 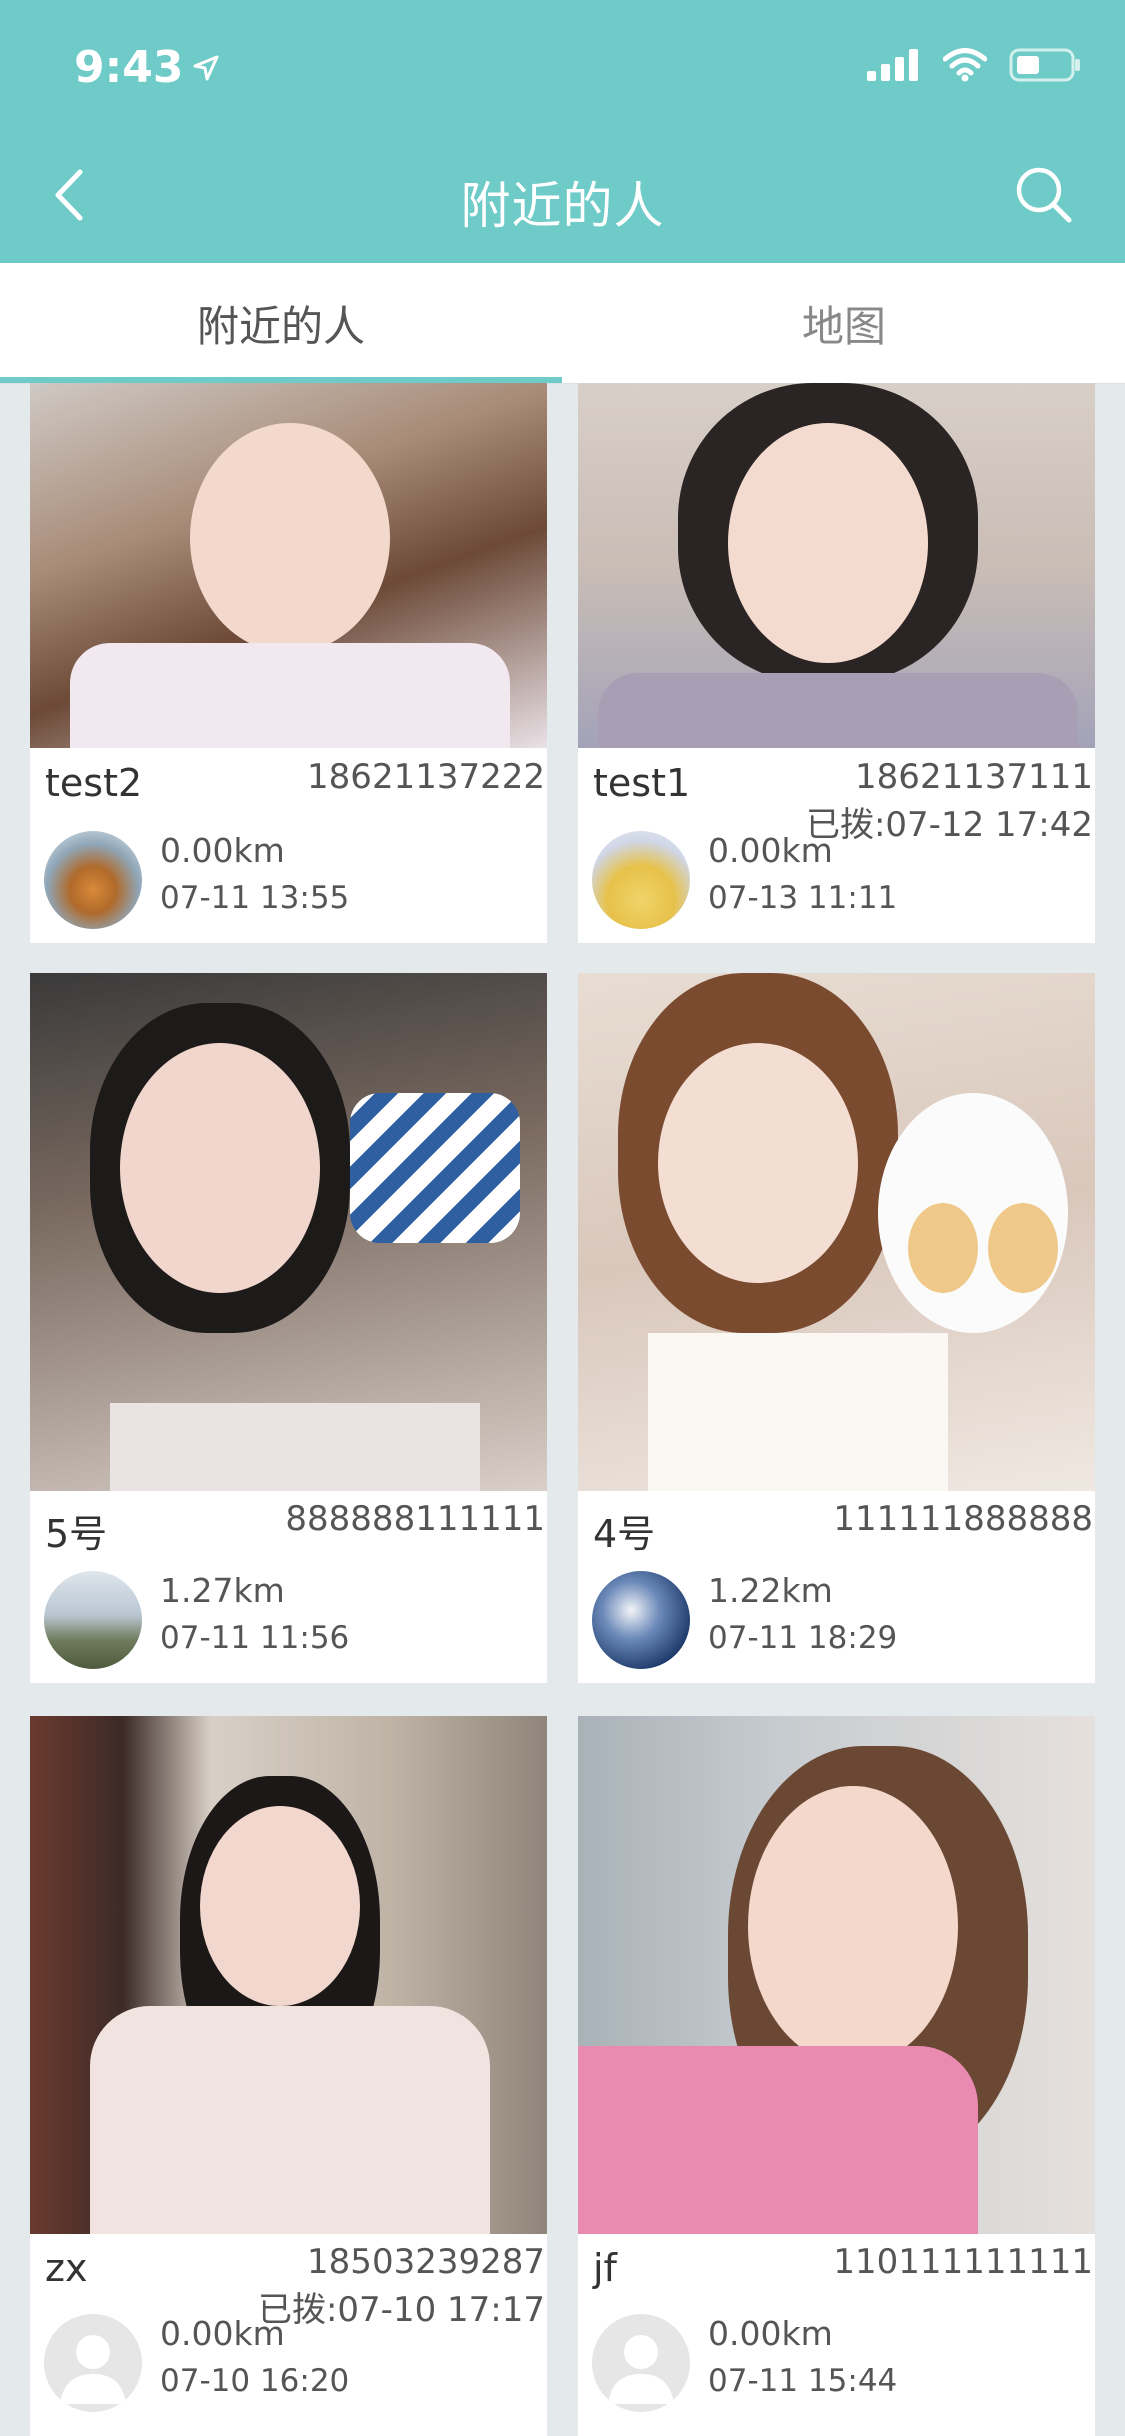 What do you see at coordinates (401, 2310) in the screenshot?
I see `called-status: 已拨:07-10 17:17` at bounding box center [401, 2310].